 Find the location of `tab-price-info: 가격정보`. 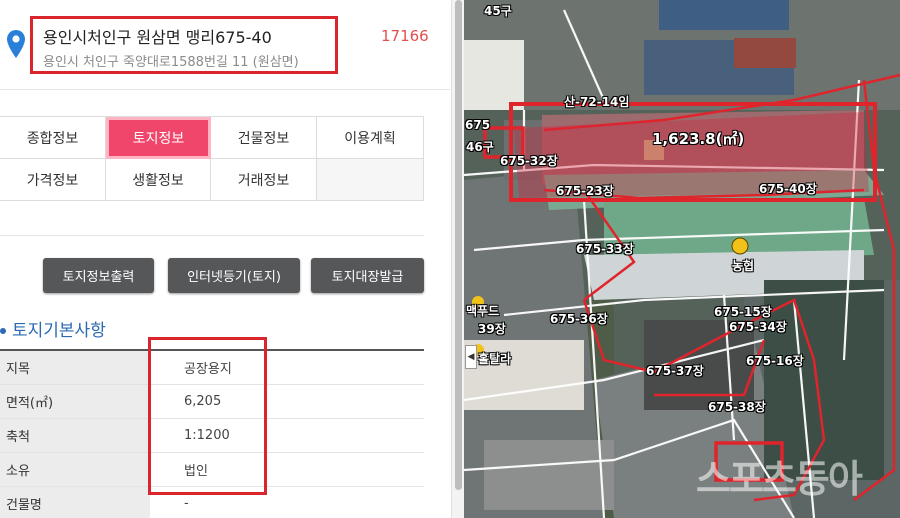

tab-price-info: 가격정보 is located at coordinates (53, 180).